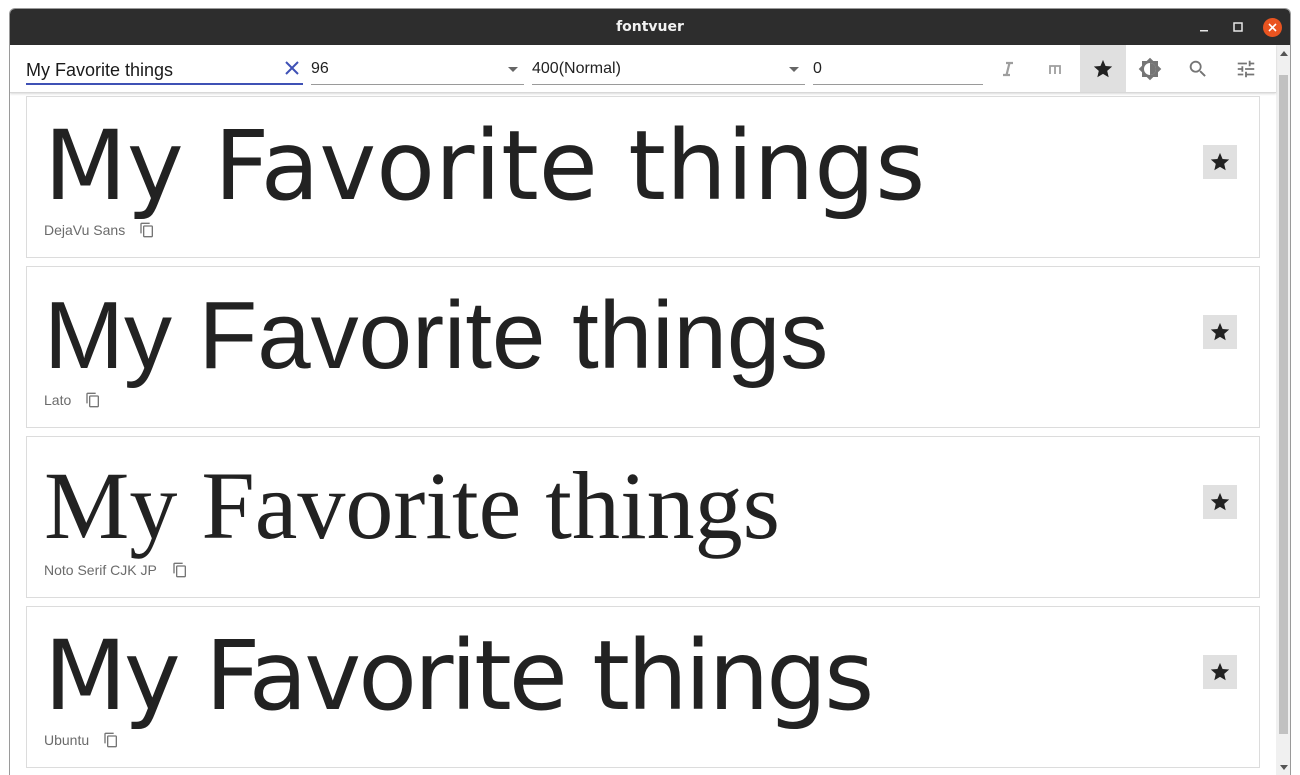 Image resolution: width=1300 pixels, height=775 pixels. Describe the element at coordinates (100, 570) in the screenshot. I see `font-name-label: Noto Serif CJK JP` at that location.